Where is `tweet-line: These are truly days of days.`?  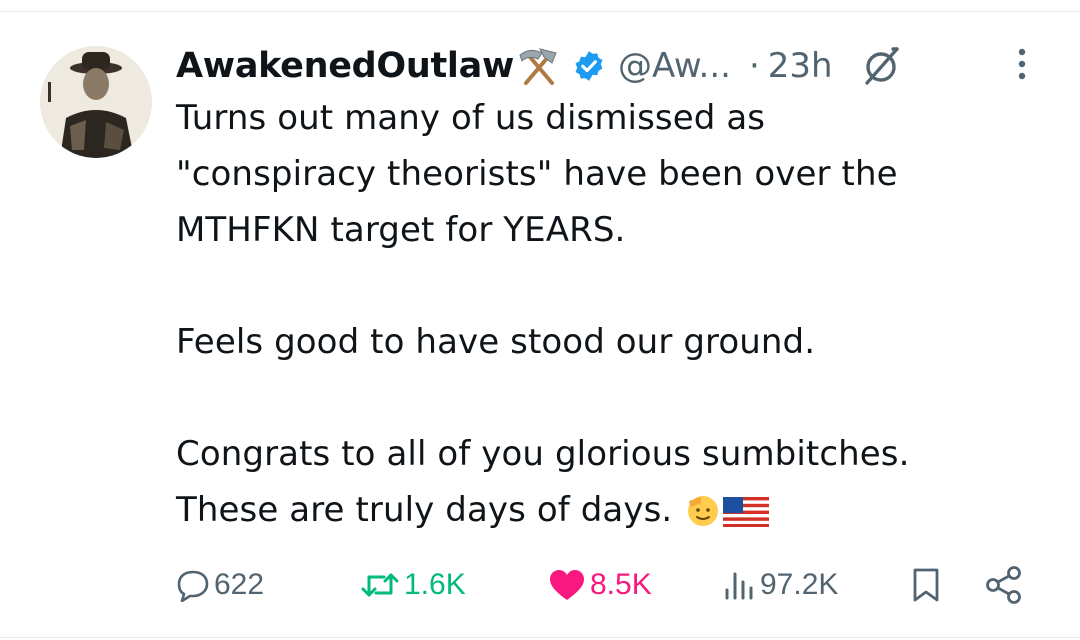
tweet-line: These are truly days of days. is located at coordinates (424, 510).